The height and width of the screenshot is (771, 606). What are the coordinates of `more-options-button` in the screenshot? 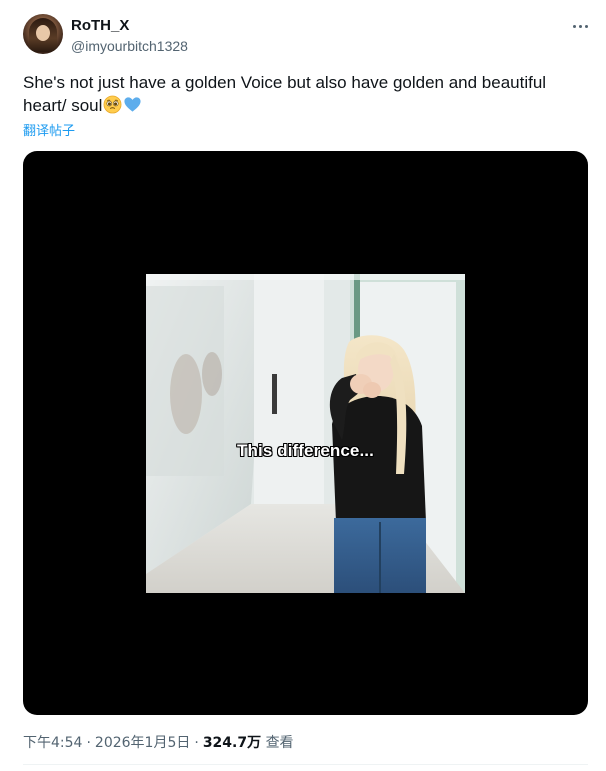 It's located at (580, 26).